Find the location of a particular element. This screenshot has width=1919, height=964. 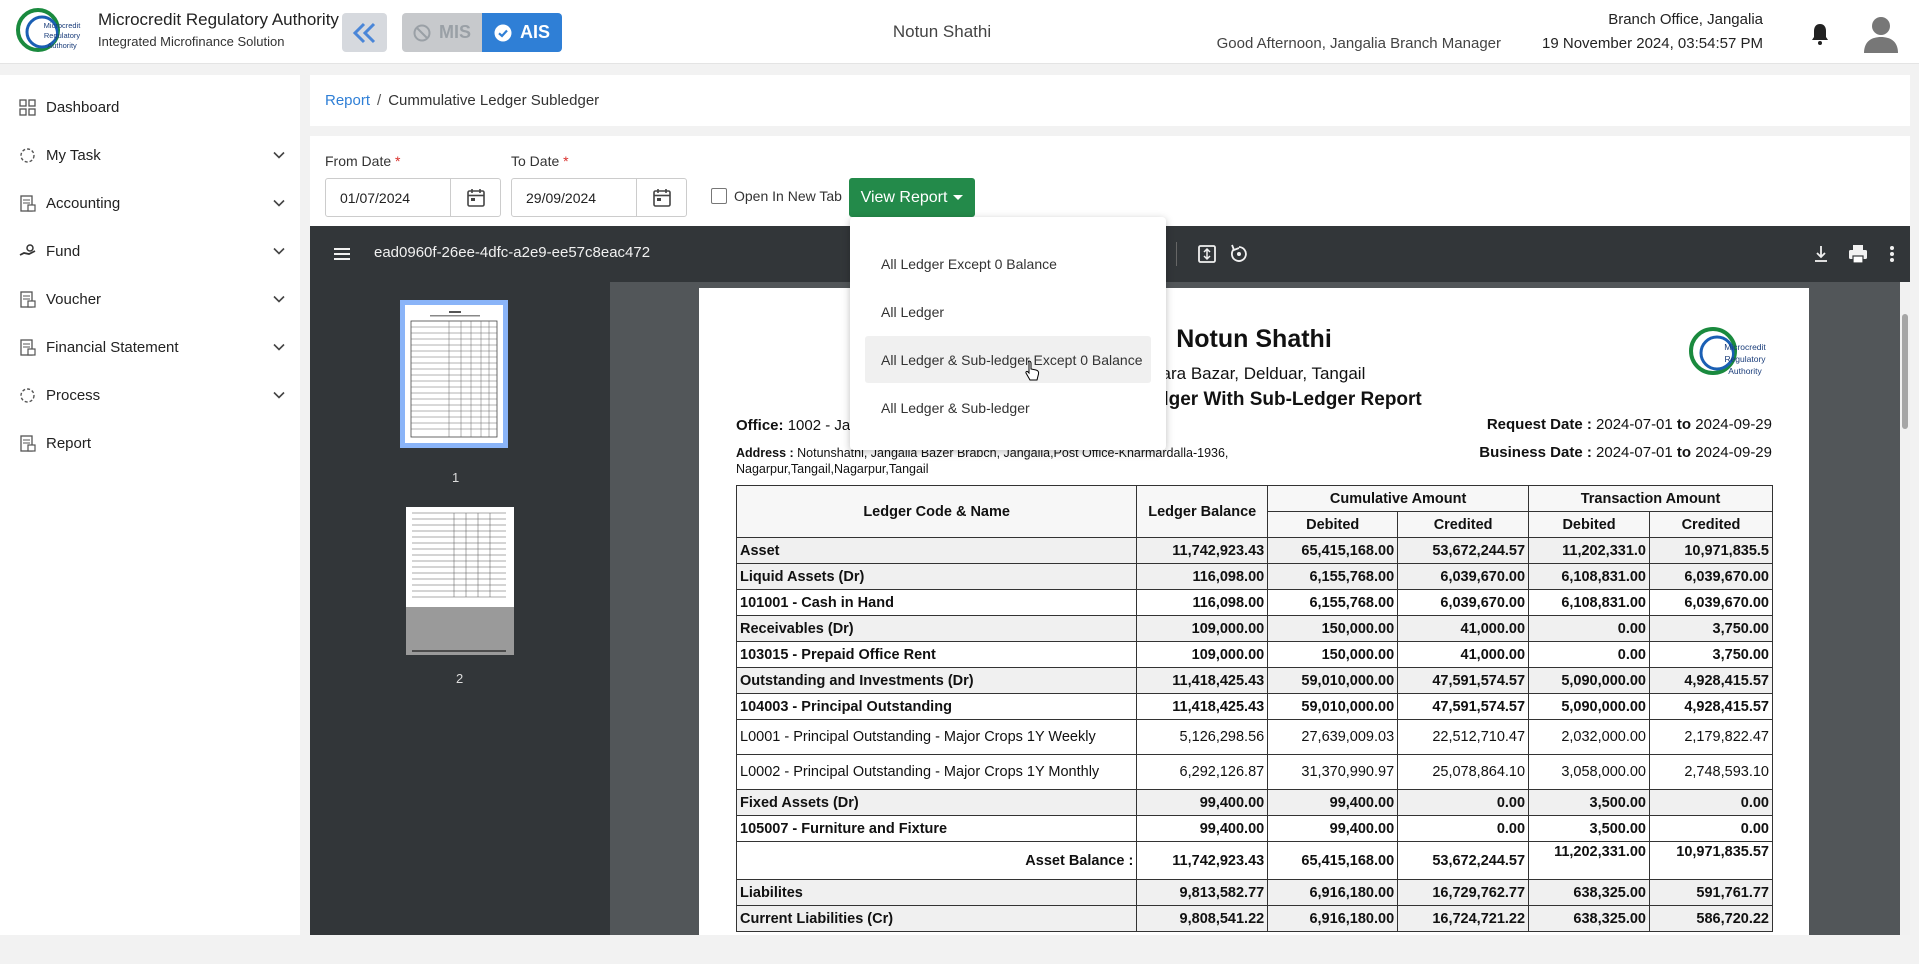

ledger-cum-dr-cell: 6,155,768.00 is located at coordinates (1333, 576).